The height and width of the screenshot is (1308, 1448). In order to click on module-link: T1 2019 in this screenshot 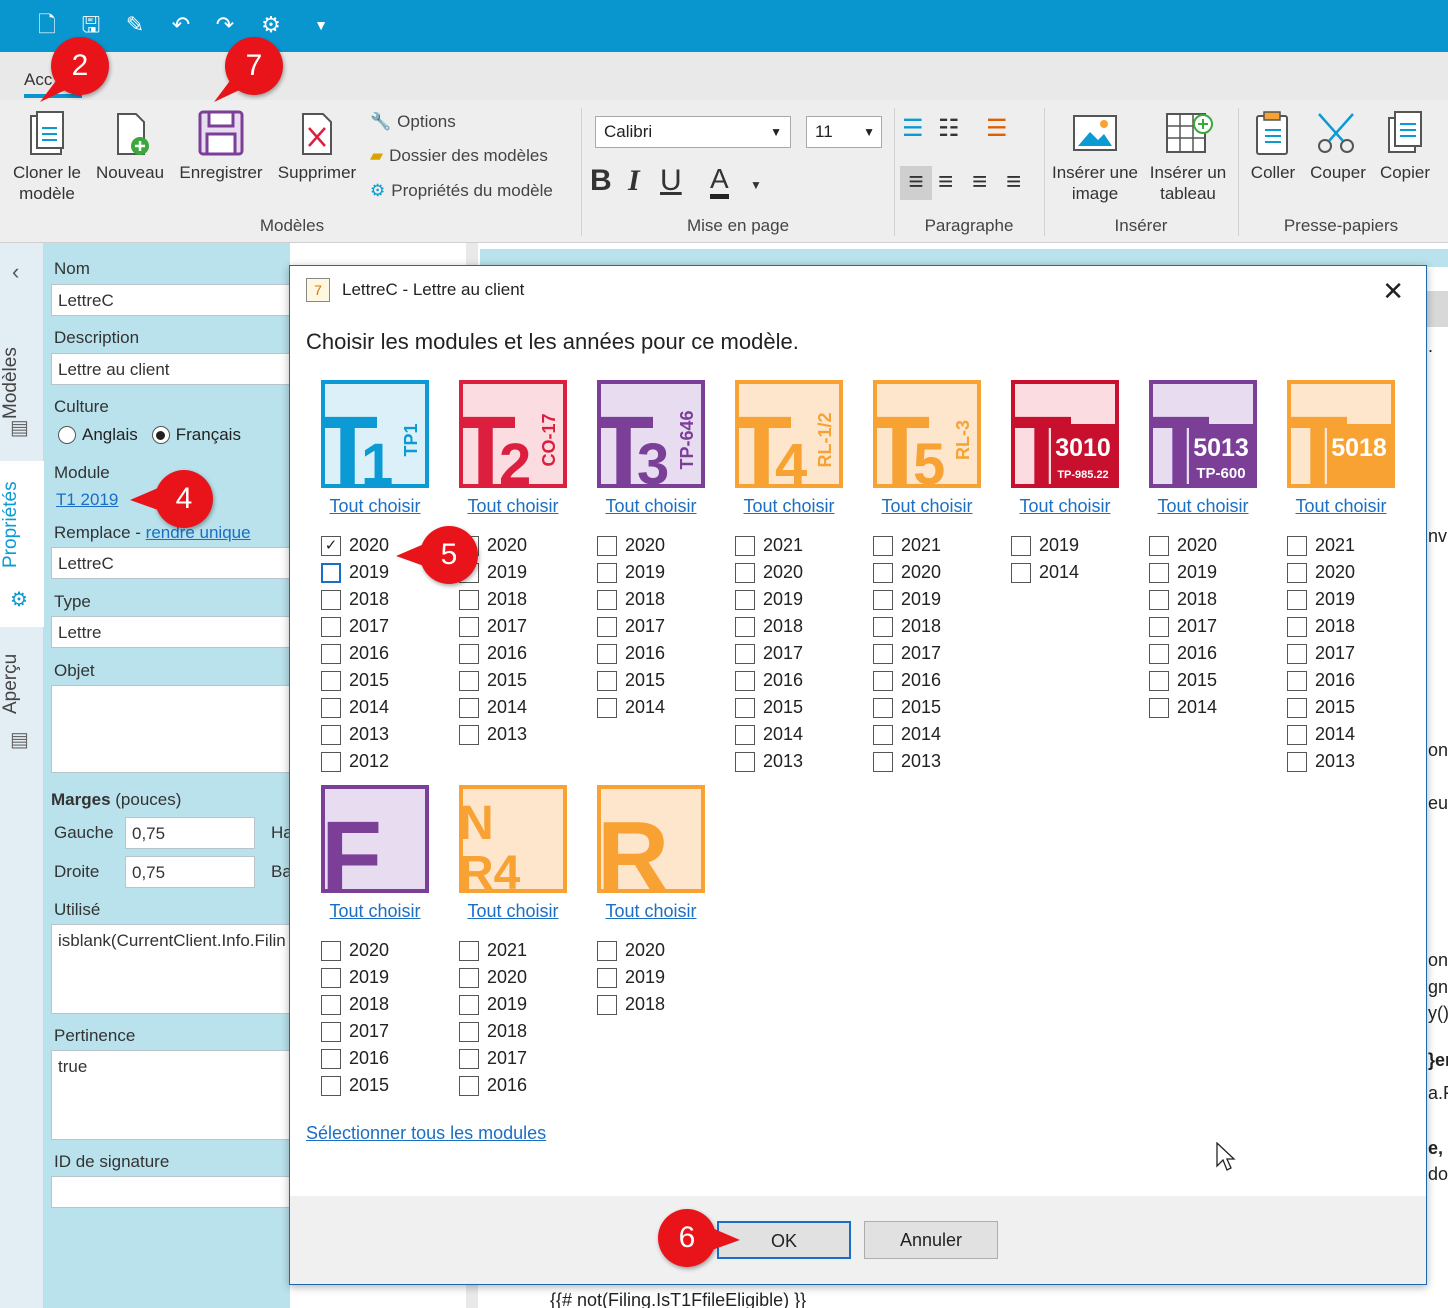, I will do `click(87, 500)`.